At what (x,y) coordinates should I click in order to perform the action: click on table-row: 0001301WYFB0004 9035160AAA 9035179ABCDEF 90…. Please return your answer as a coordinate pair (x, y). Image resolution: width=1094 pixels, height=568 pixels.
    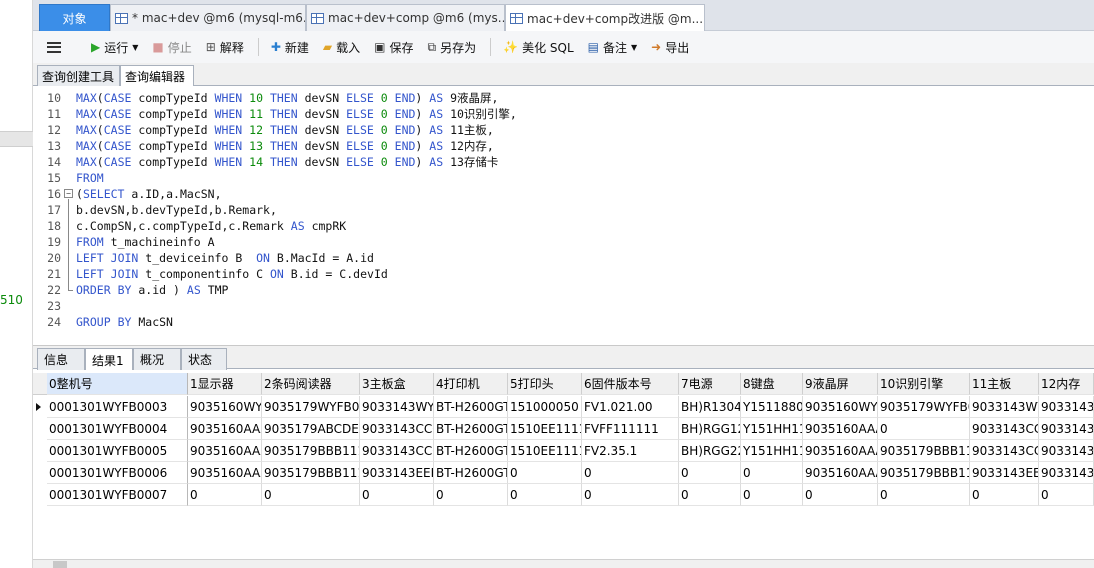
    Looking at the image, I should click on (563, 429).